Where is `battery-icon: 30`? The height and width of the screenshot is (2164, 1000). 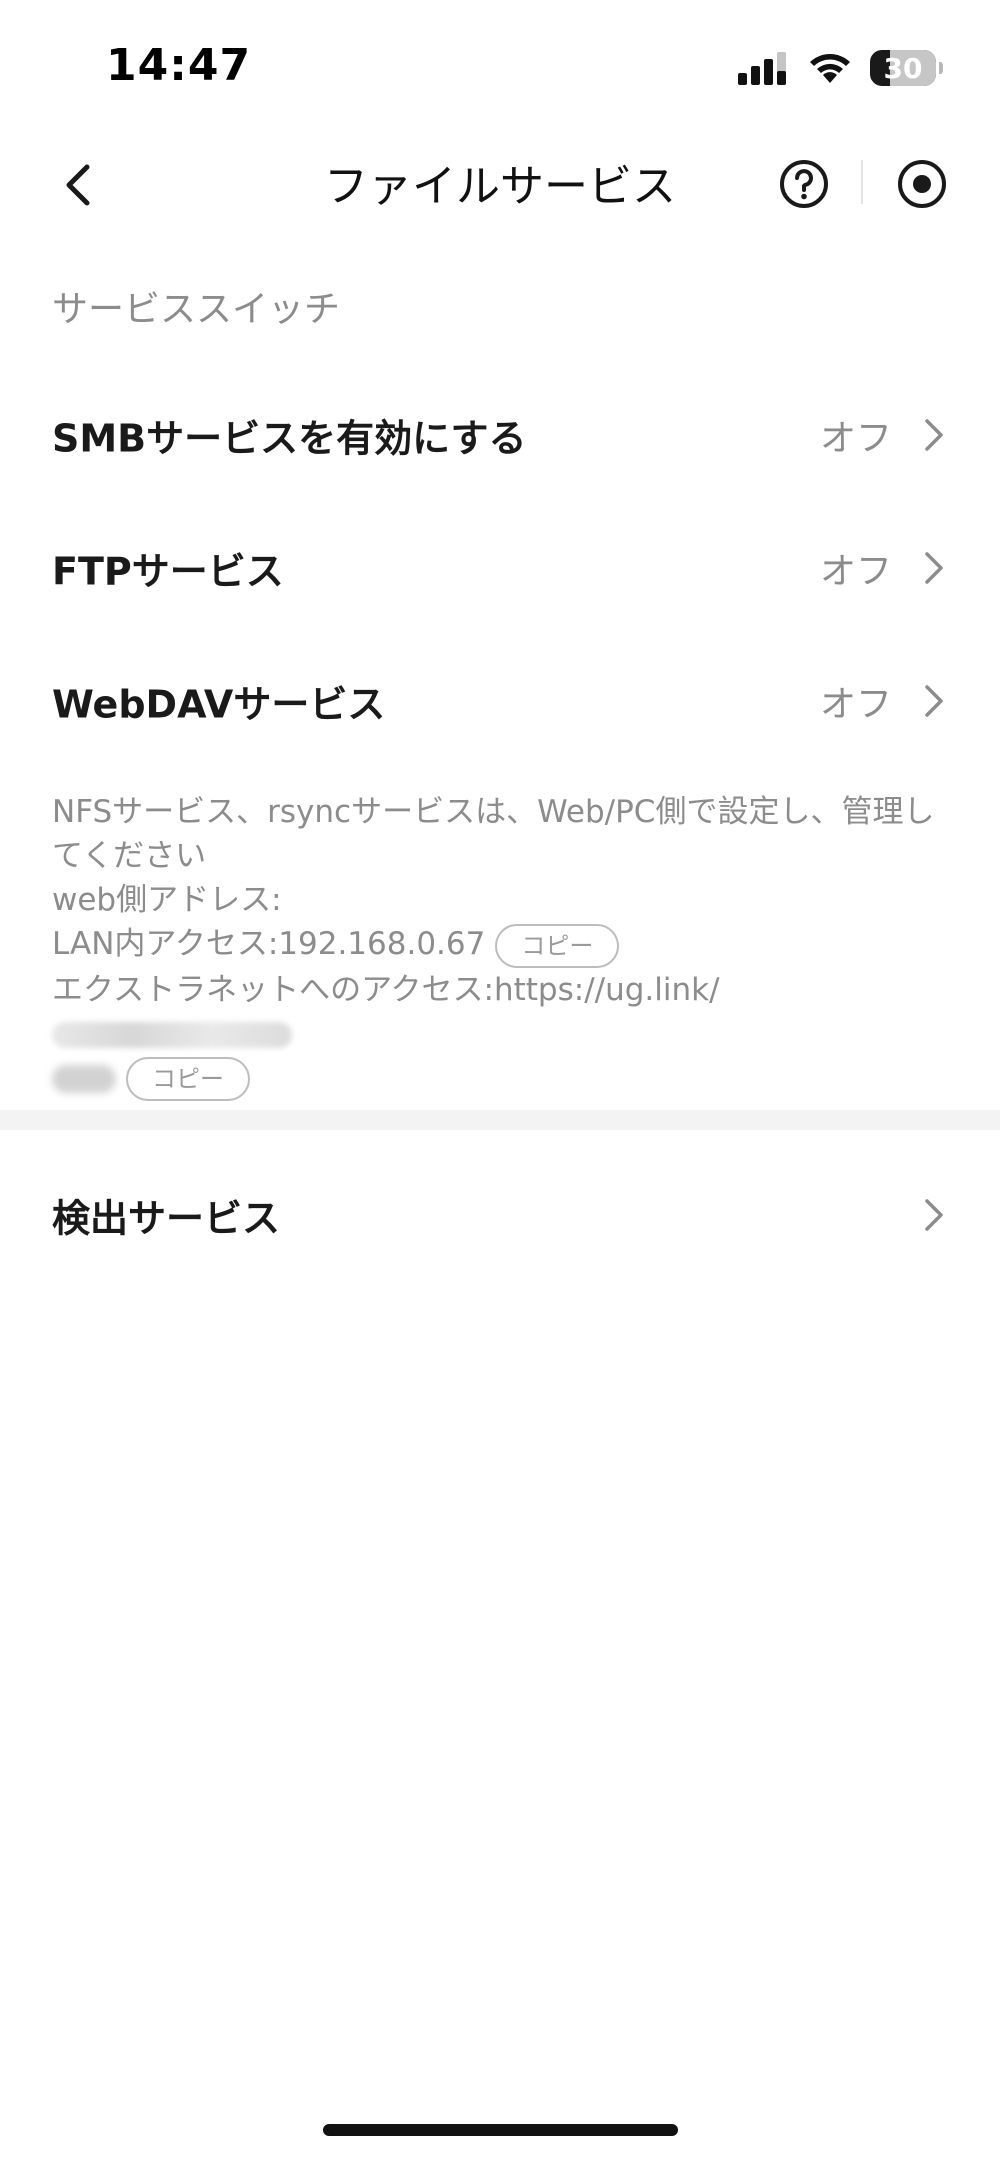
battery-icon: 30 is located at coordinates (906, 68).